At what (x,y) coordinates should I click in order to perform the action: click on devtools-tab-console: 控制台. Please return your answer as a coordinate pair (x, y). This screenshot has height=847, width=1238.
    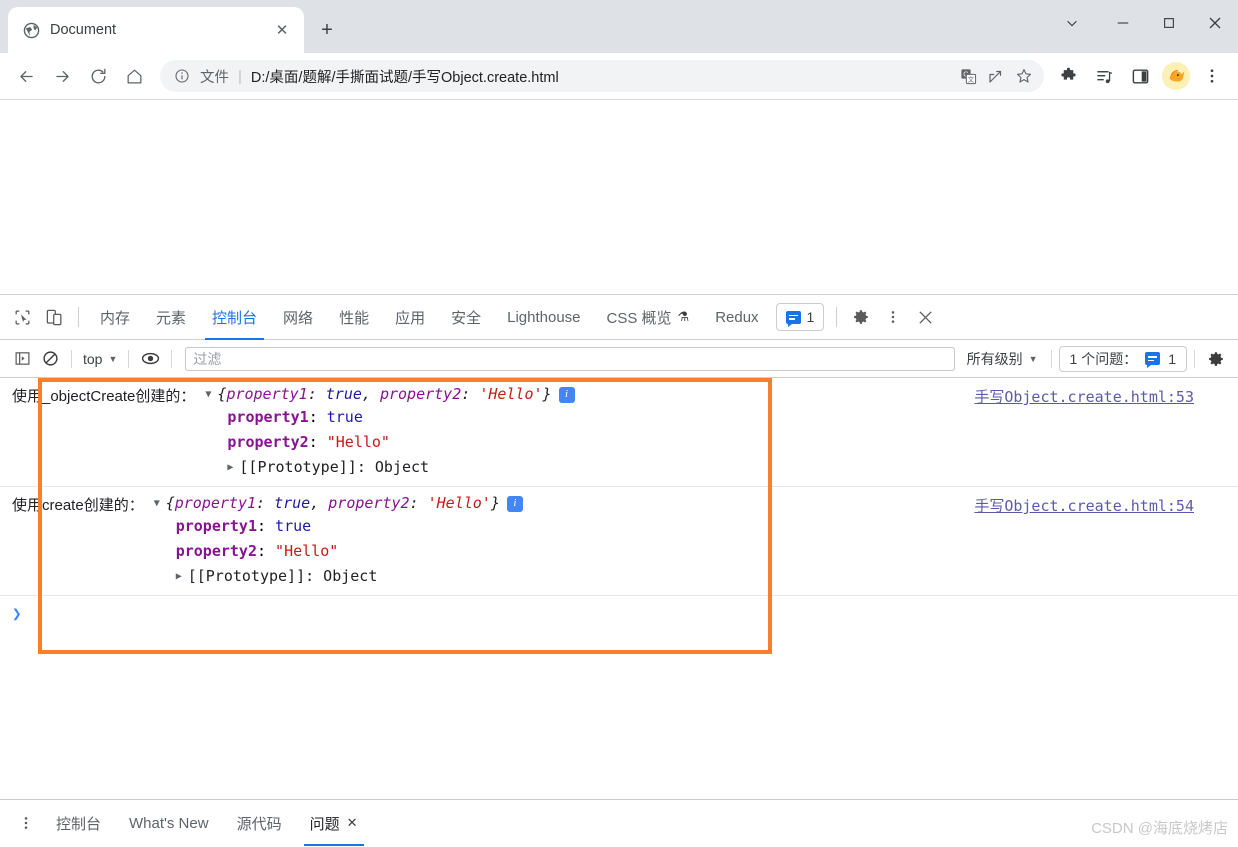
    Looking at the image, I should click on (234, 317).